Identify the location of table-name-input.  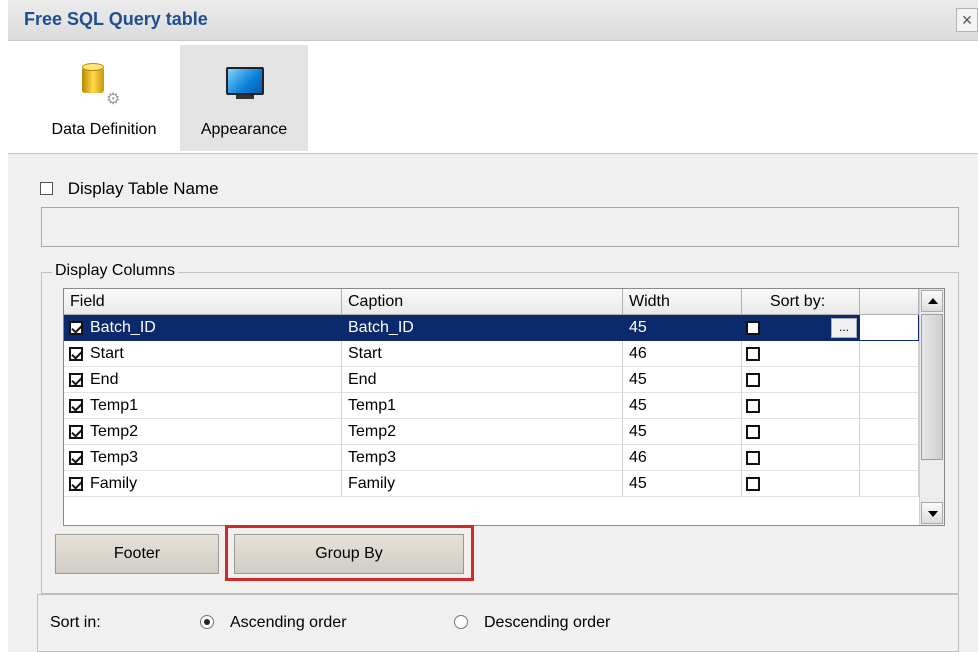
(500, 227).